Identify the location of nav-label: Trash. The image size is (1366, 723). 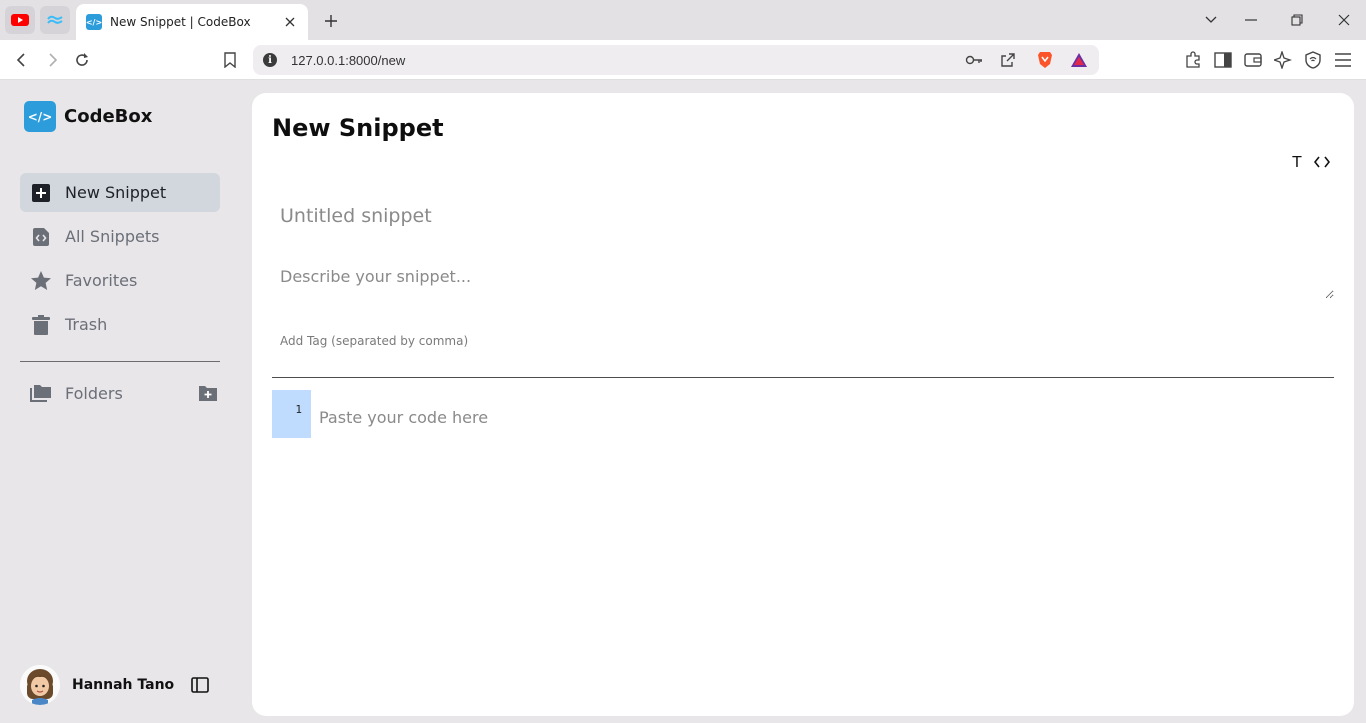
(86, 324).